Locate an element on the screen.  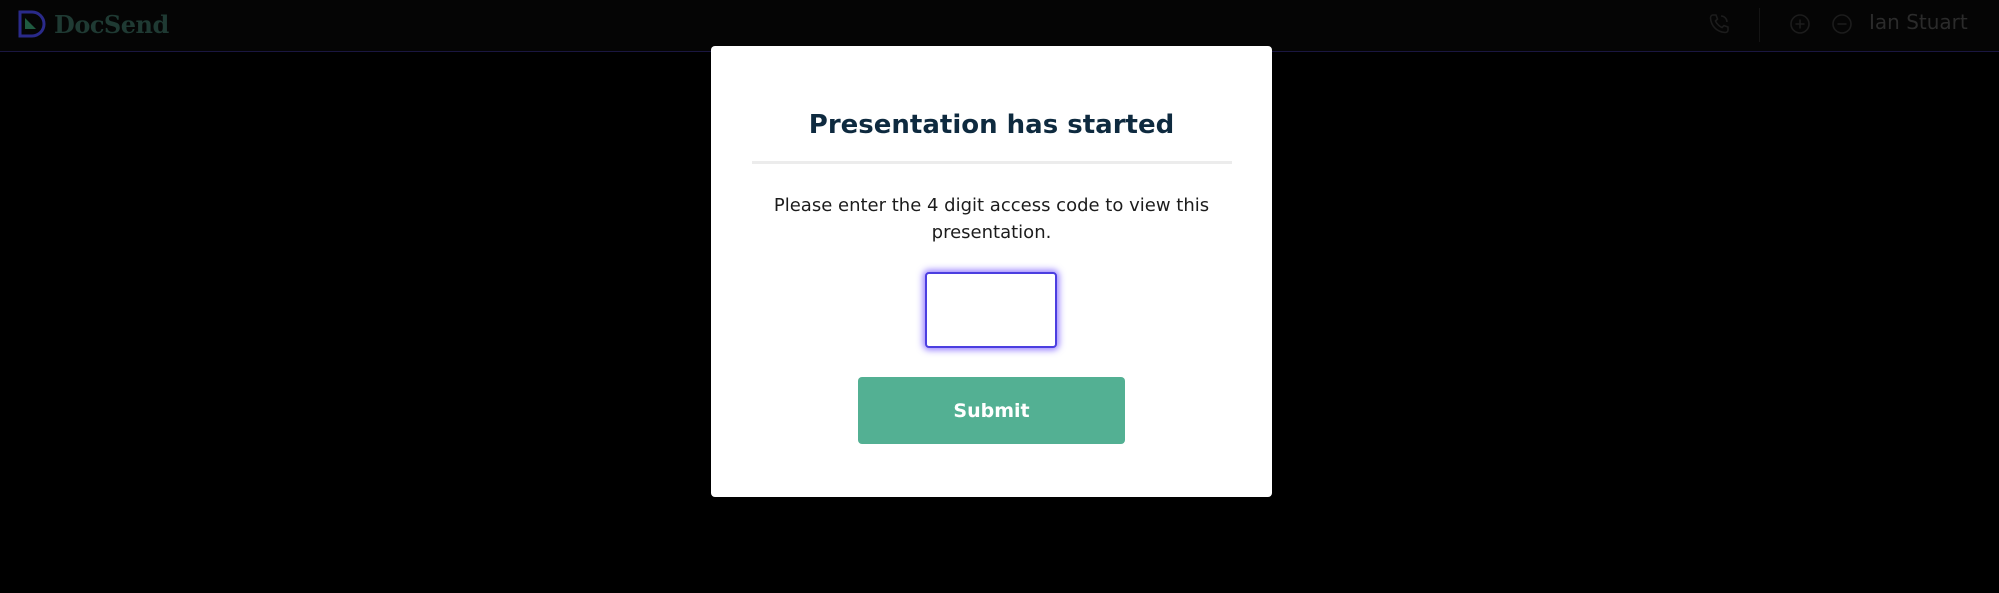
header-divider is located at coordinates (1759, 25).